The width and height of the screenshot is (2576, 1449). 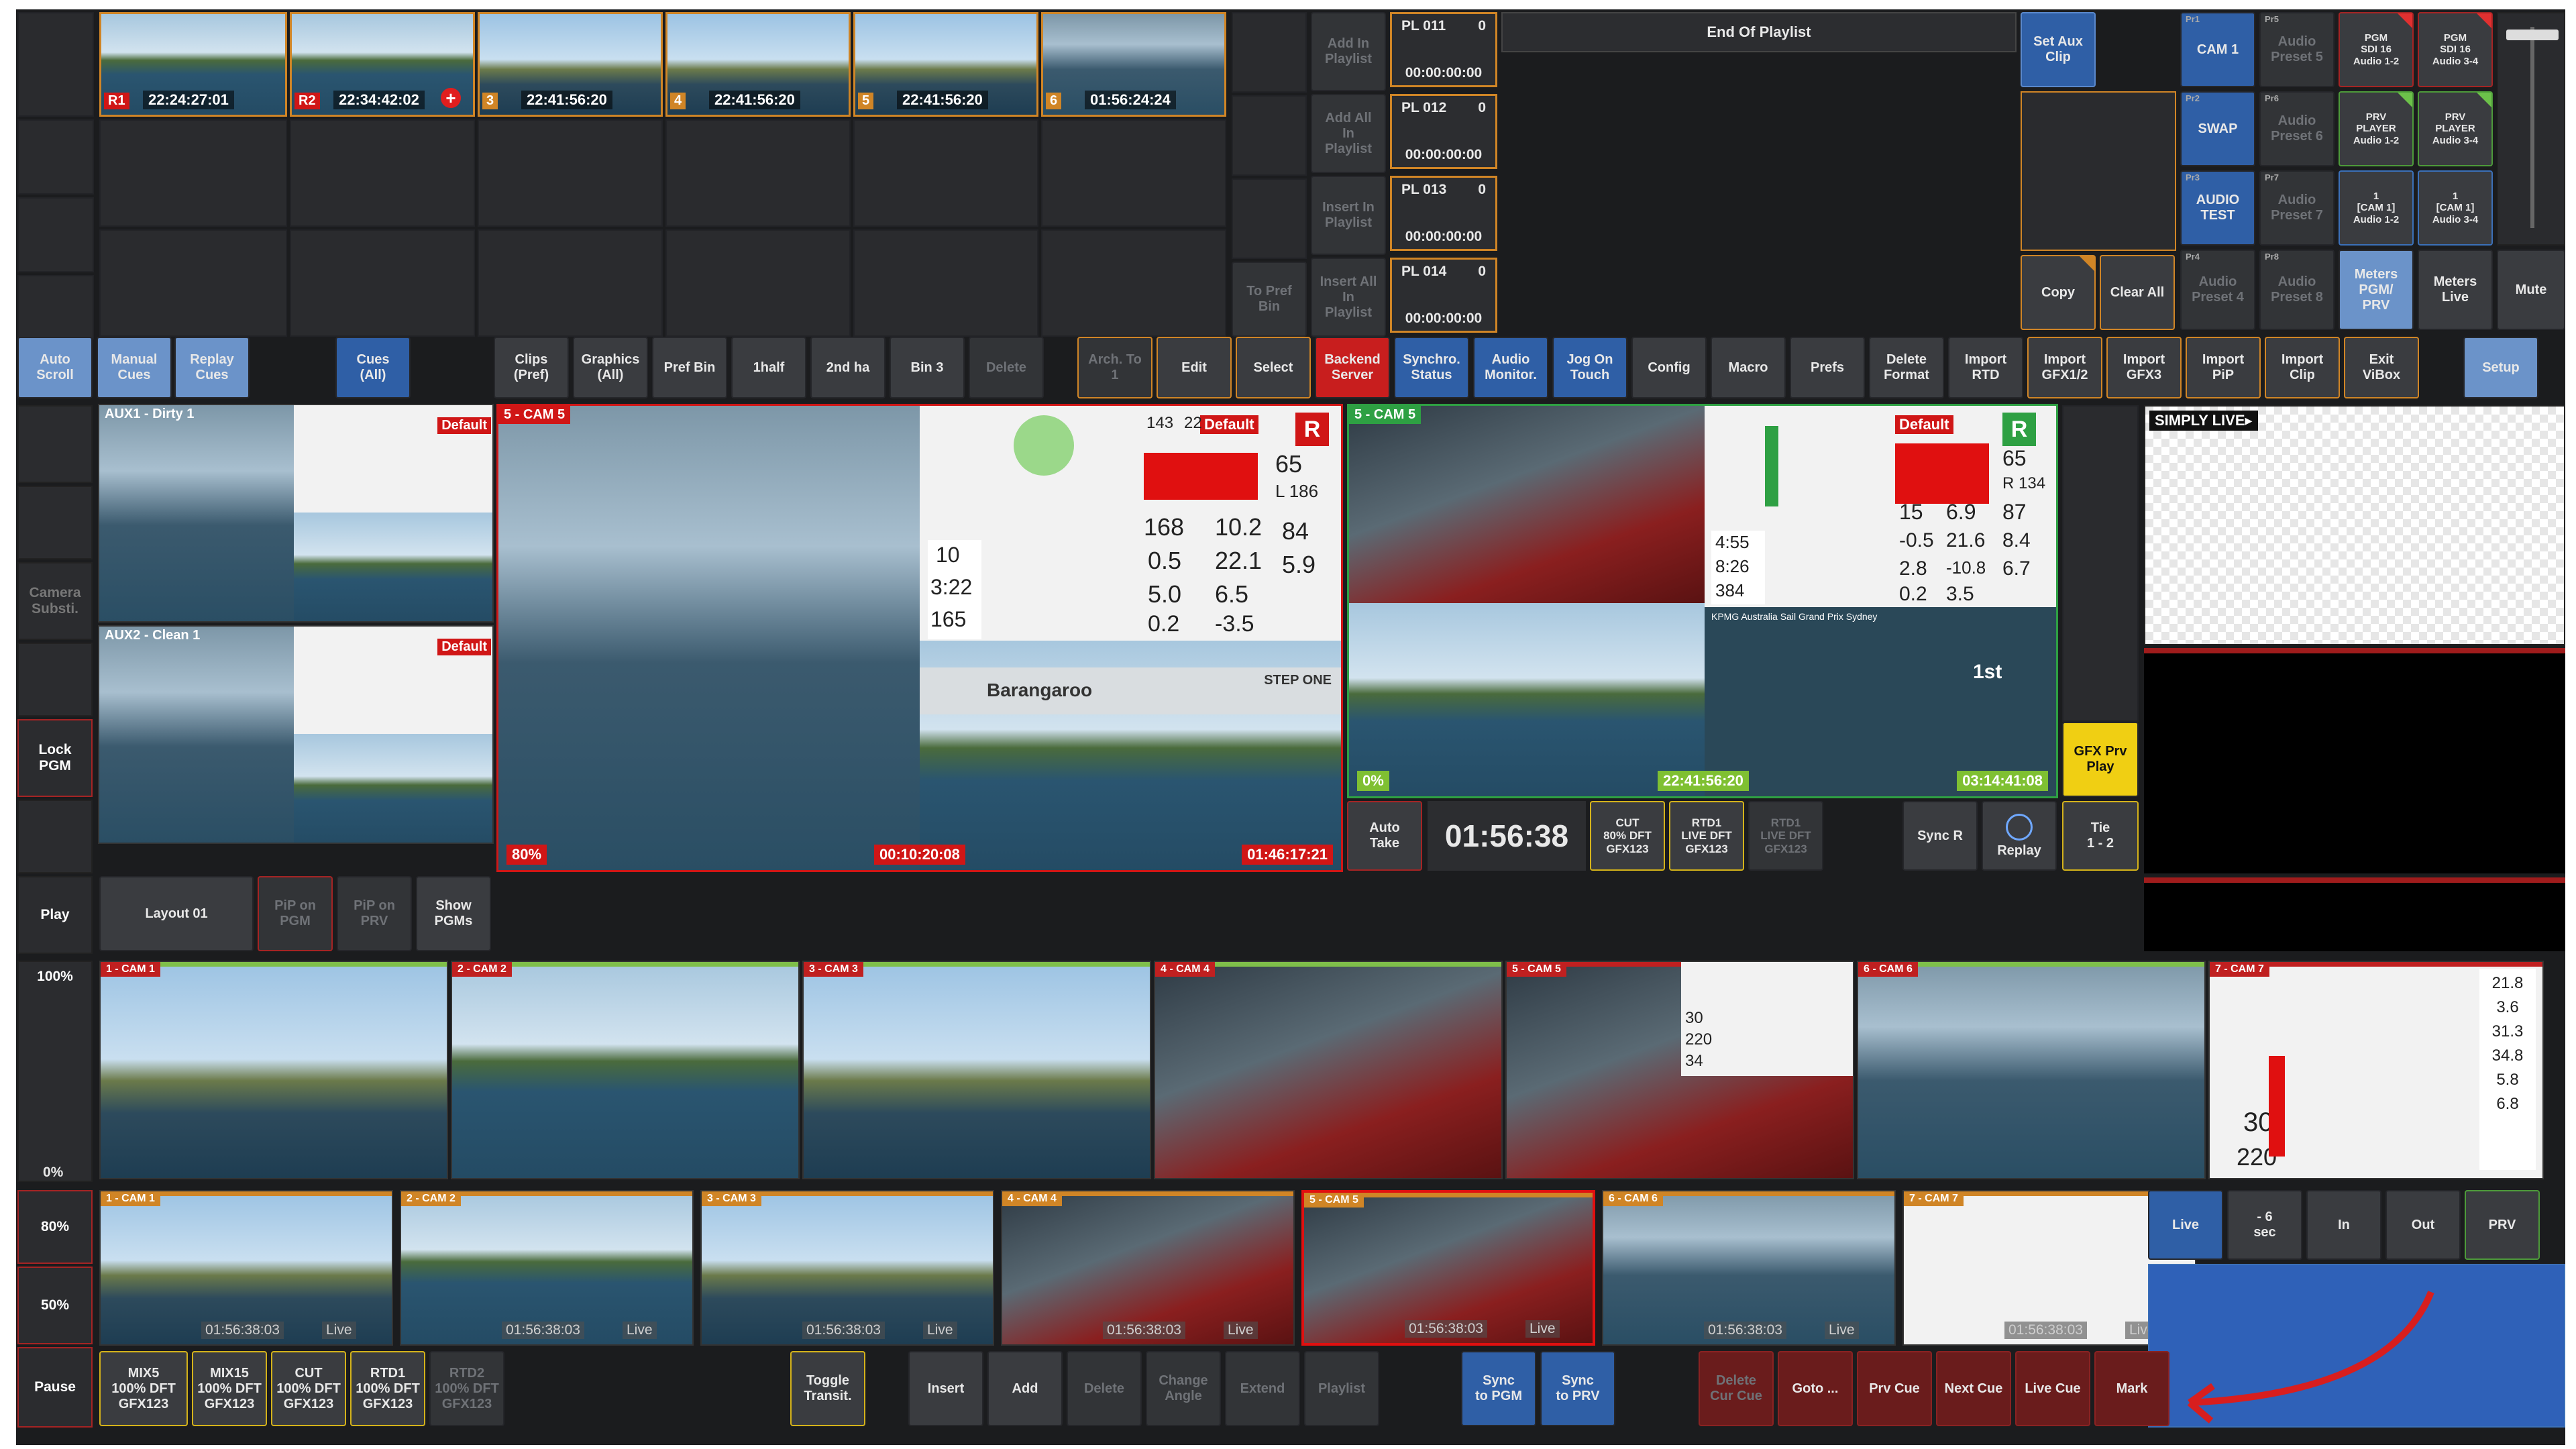 I want to click on import-pip-button: Import PiP, so click(x=2223, y=367).